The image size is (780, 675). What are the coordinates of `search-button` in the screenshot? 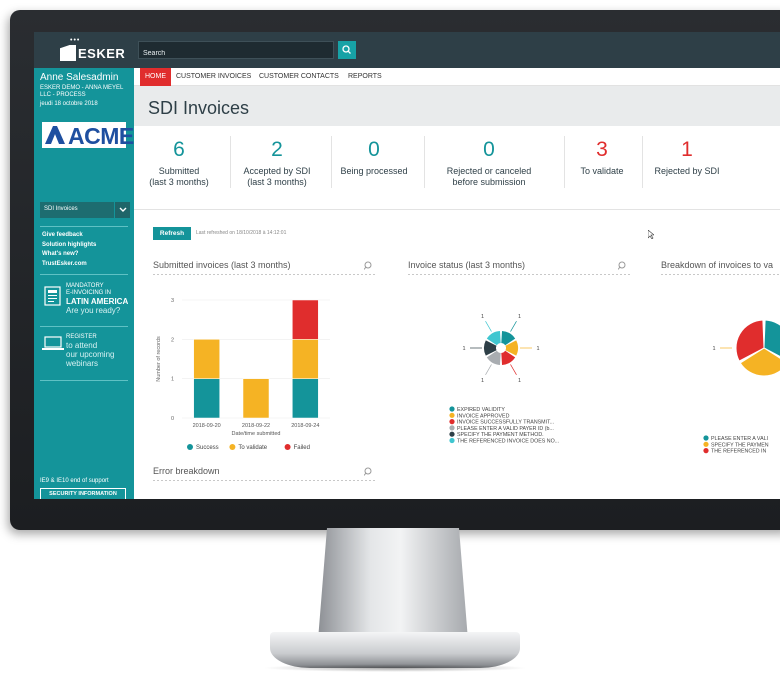 It's located at (347, 50).